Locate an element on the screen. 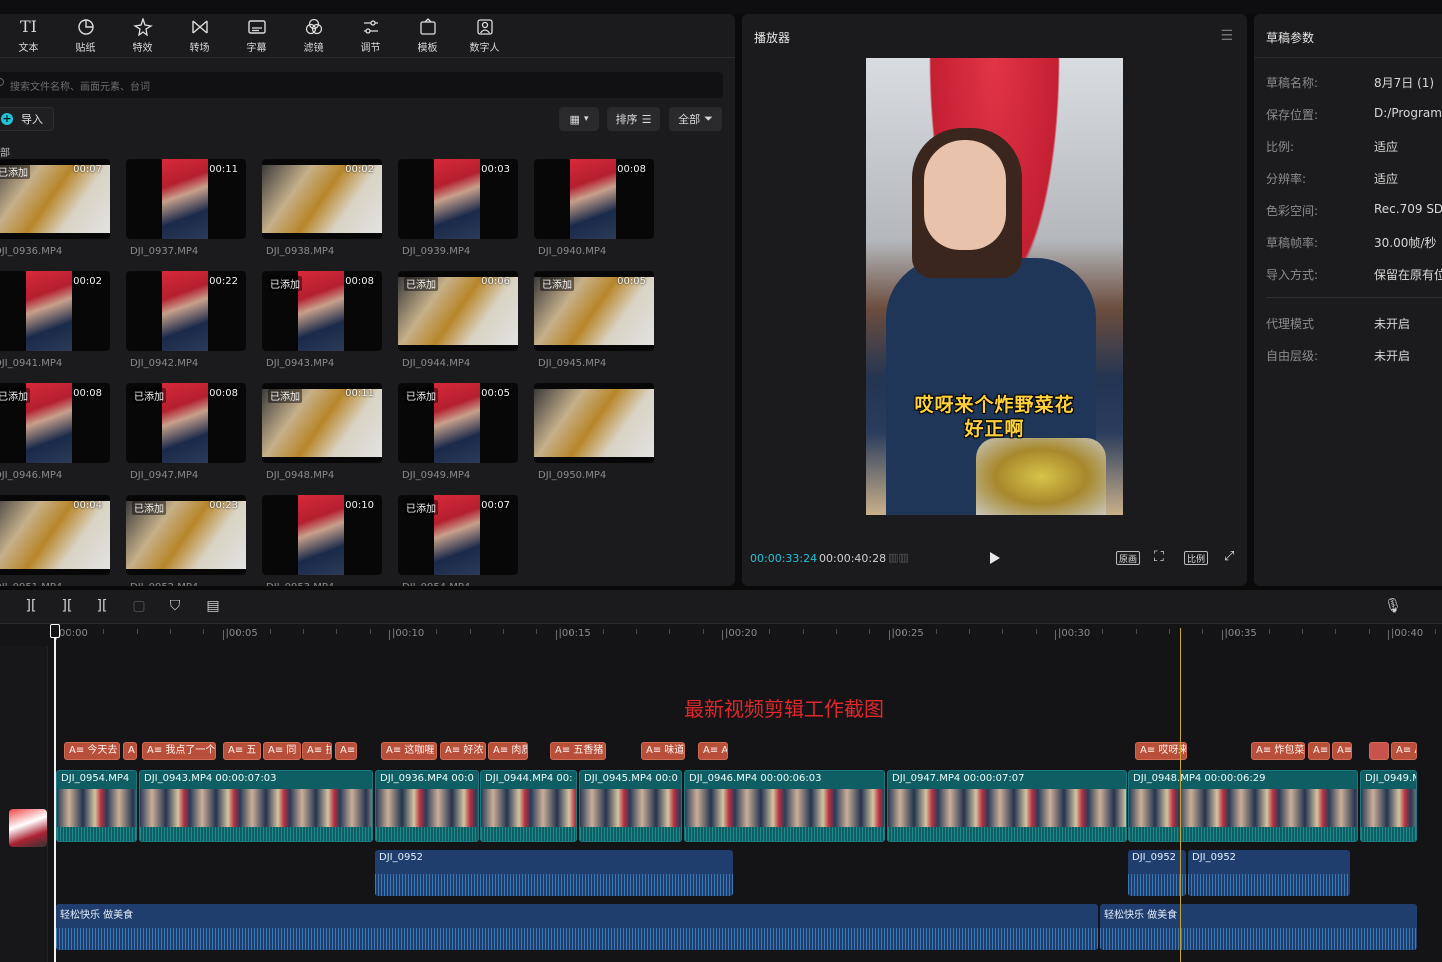 The height and width of the screenshot is (962, 1442). media-card: 已添加 00:05 DJI_0949.MP4 is located at coordinates (458, 432).